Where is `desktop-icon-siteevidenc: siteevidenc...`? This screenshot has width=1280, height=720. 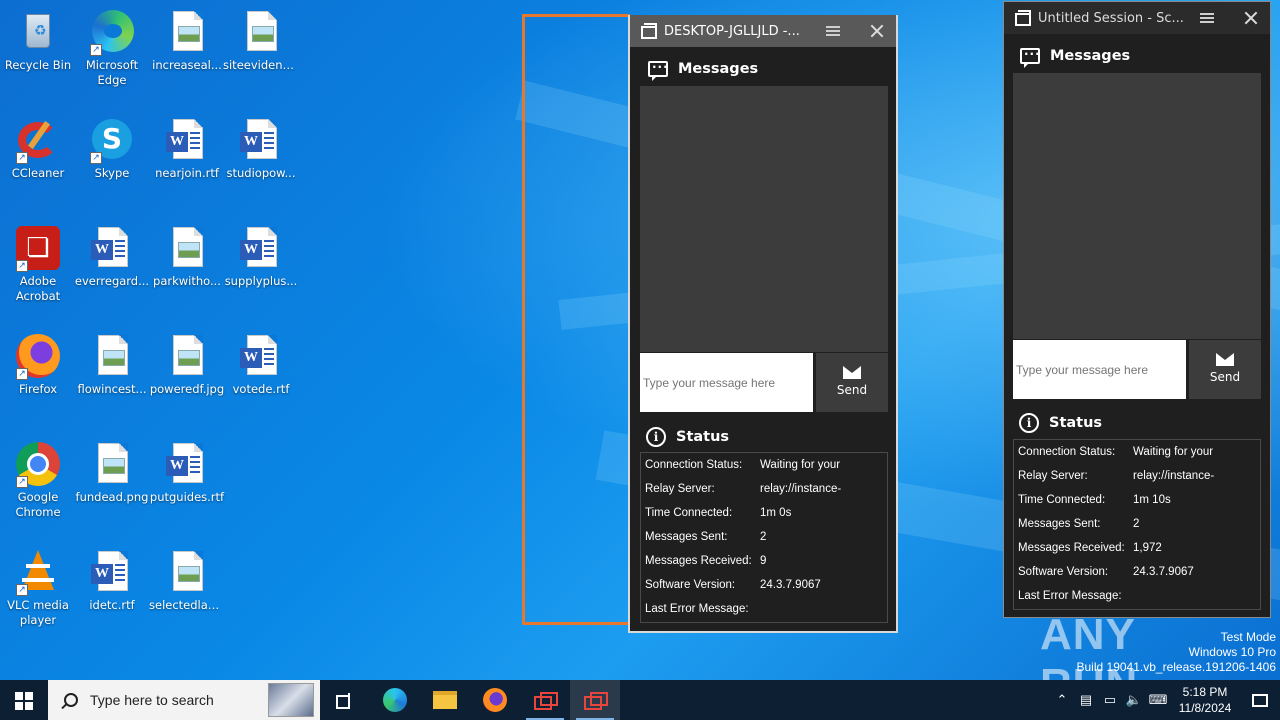 desktop-icon-siteevidenc: siteevidenc... is located at coordinates (261, 40).